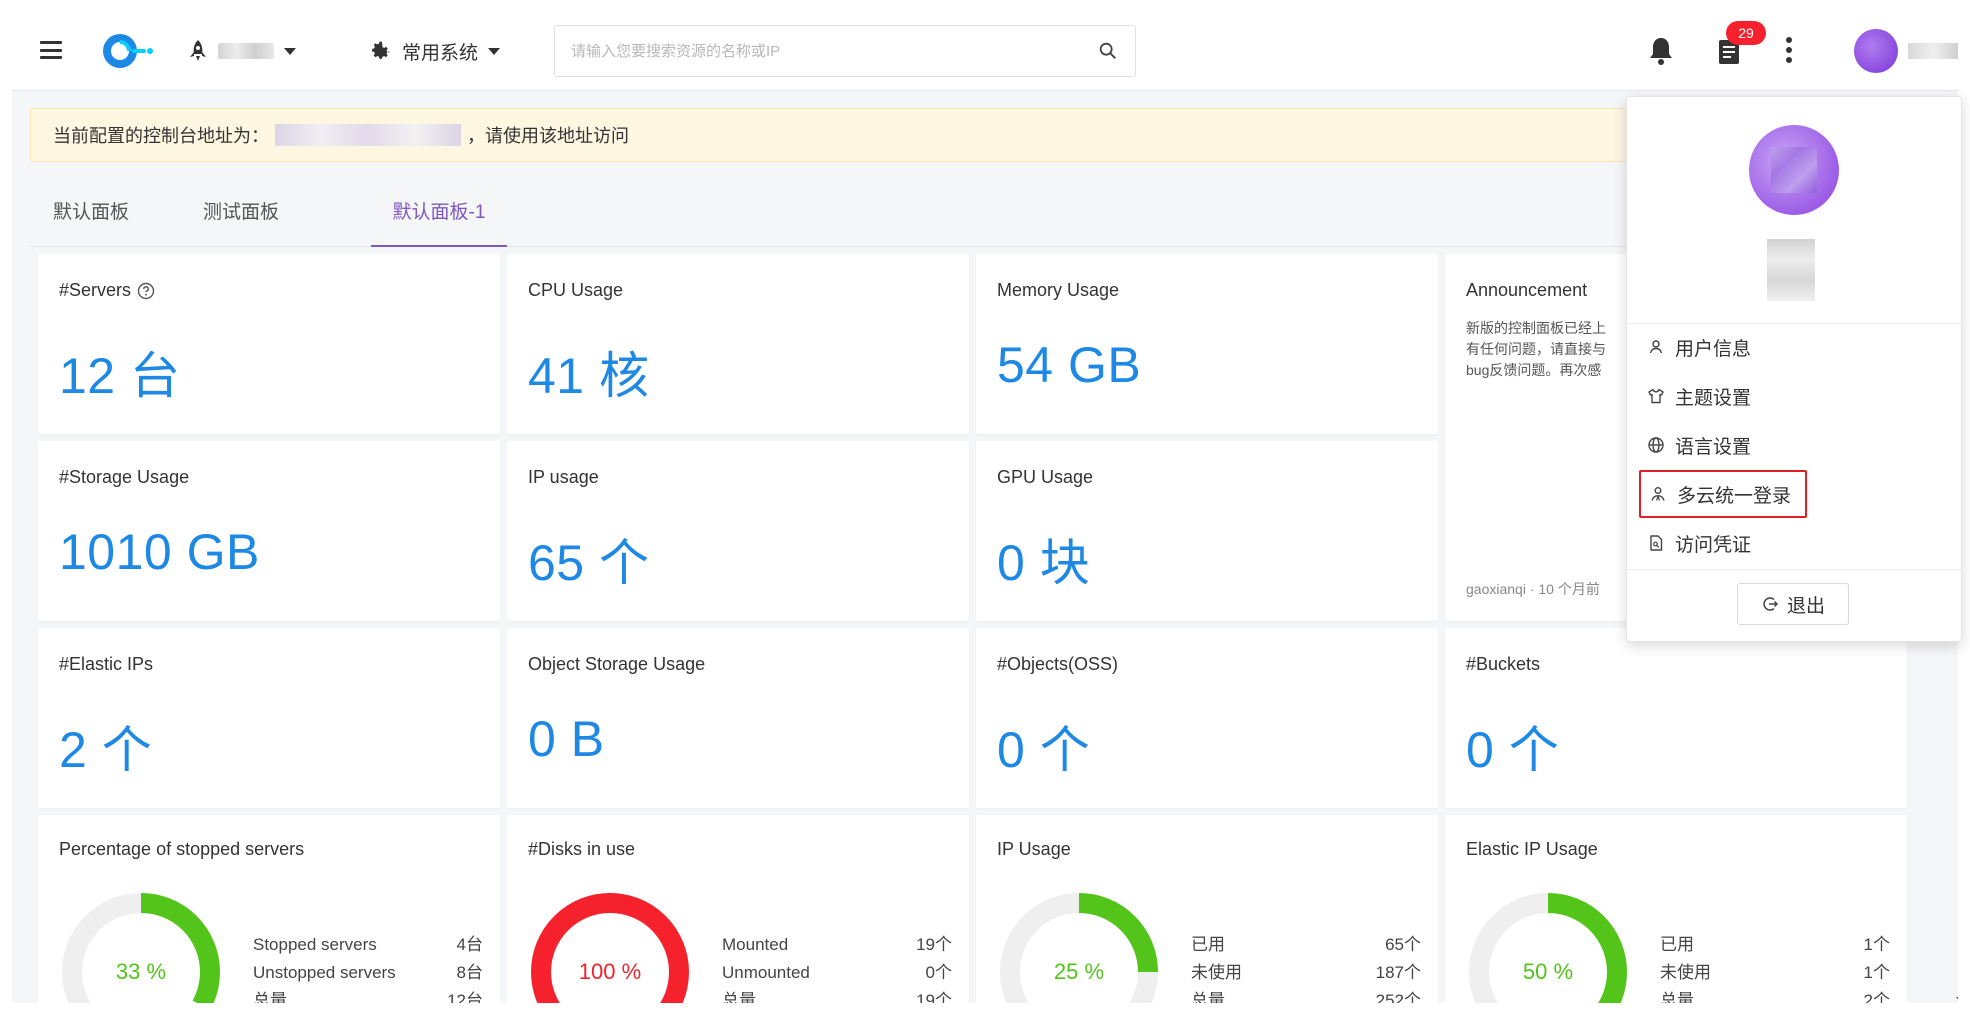  What do you see at coordinates (126, 51) in the screenshot?
I see `app-logo` at bounding box center [126, 51].